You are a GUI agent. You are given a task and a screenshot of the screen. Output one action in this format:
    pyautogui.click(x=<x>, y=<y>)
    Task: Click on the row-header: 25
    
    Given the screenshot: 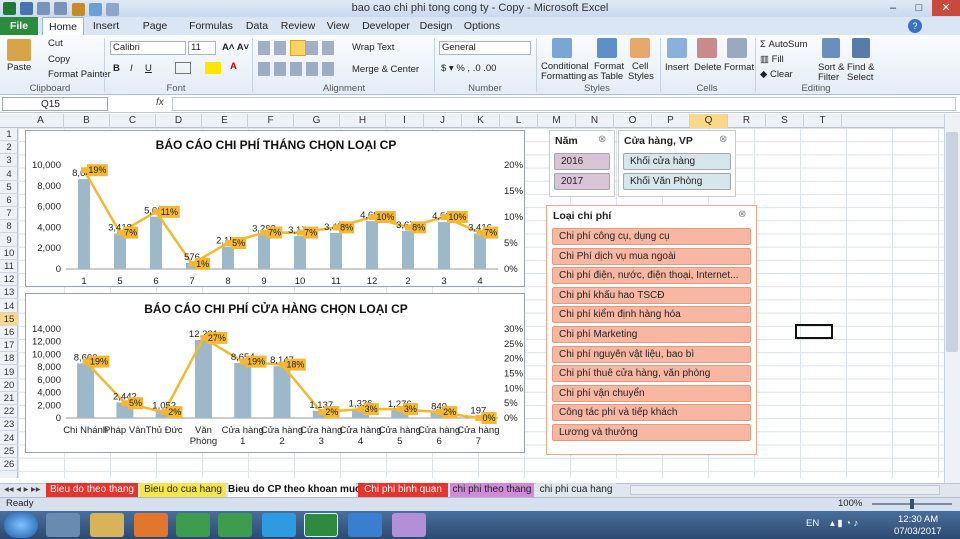 What is the action you would take?
    pyautogui.click(x=9, y=451)
    